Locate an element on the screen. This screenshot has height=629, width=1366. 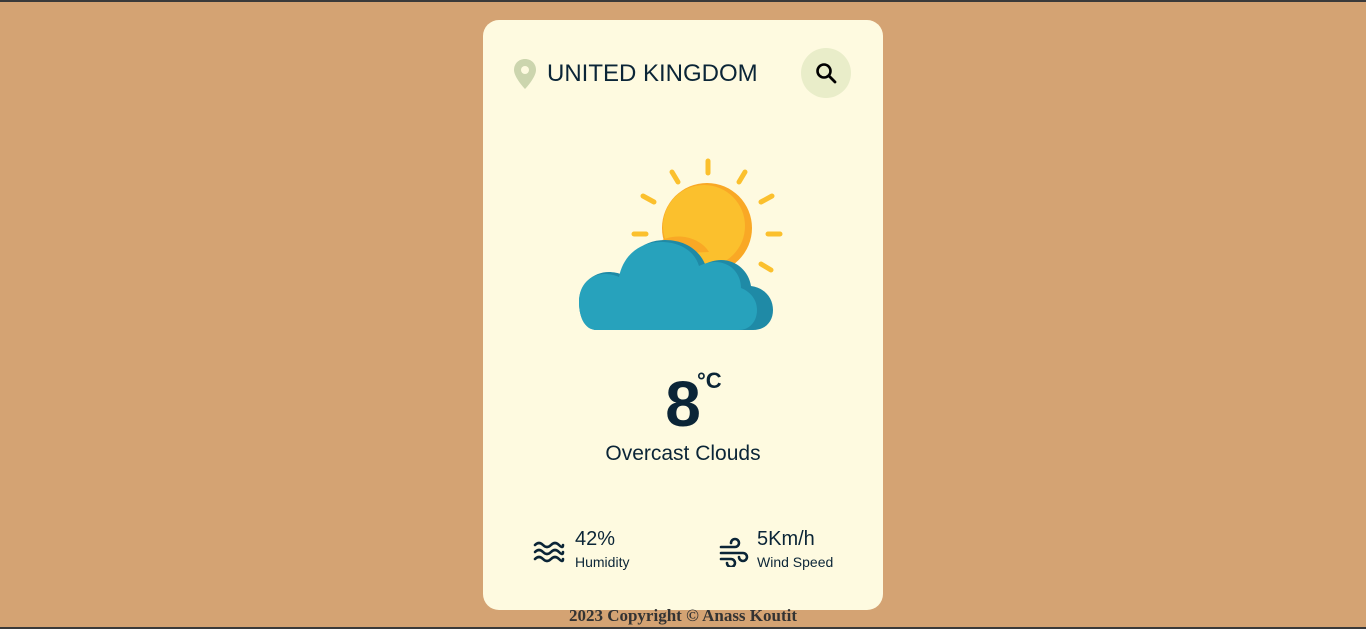
humidity-label: Humidity is located at coordinates (602, 562).